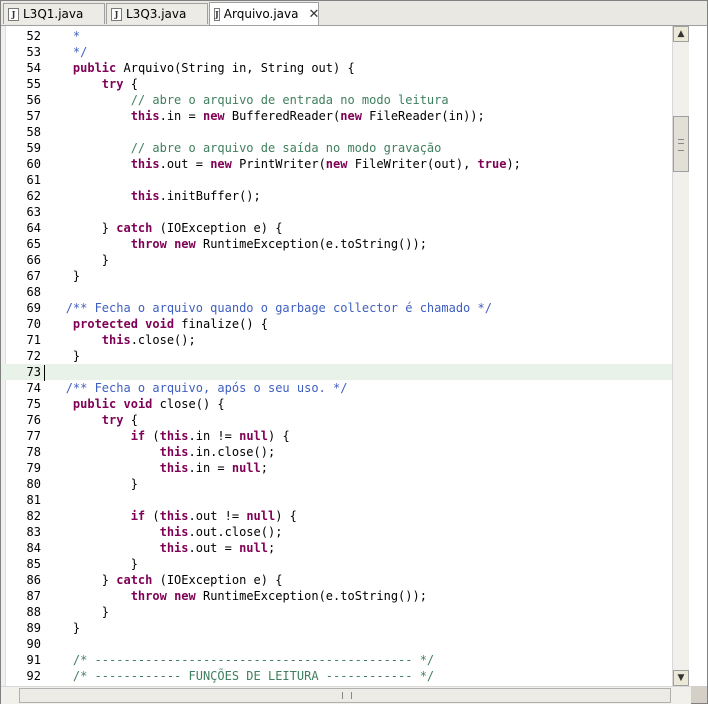 The height and width of the screenshot is (704, 708). Describe the element at coordinates (337, 516) in the screenshot. I see `code-line: 82 if (this.out != null) {` at that location.